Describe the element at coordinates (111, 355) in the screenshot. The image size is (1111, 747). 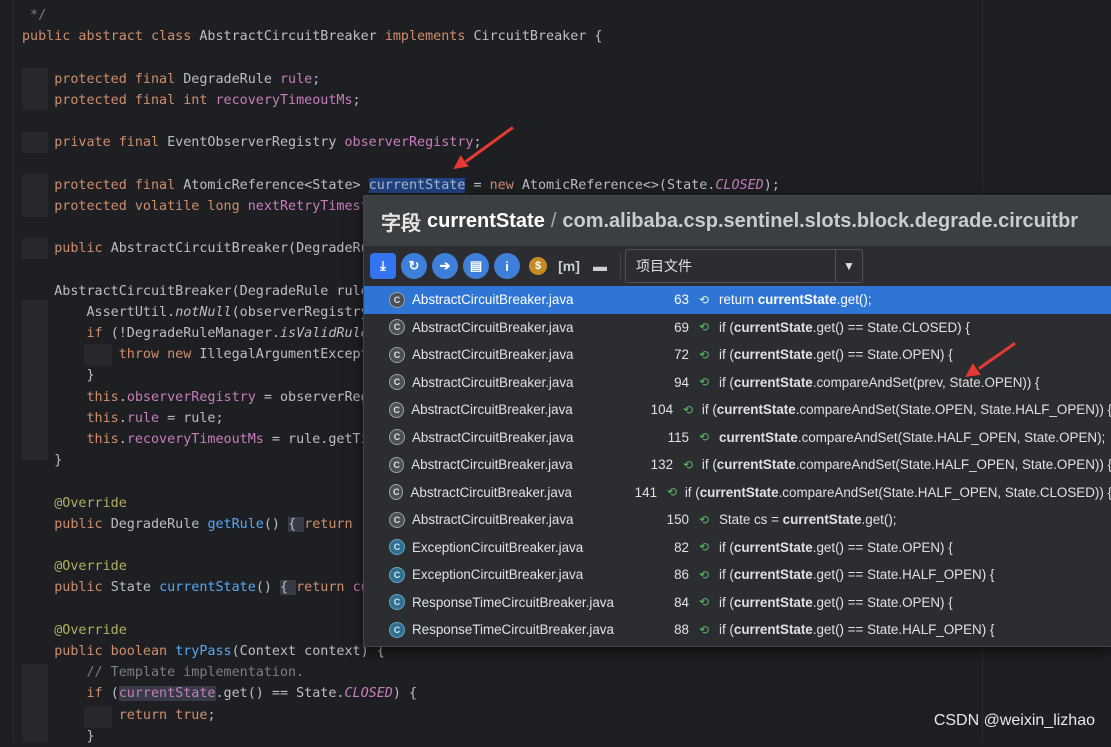
I see `code-token: throw new` at that location.